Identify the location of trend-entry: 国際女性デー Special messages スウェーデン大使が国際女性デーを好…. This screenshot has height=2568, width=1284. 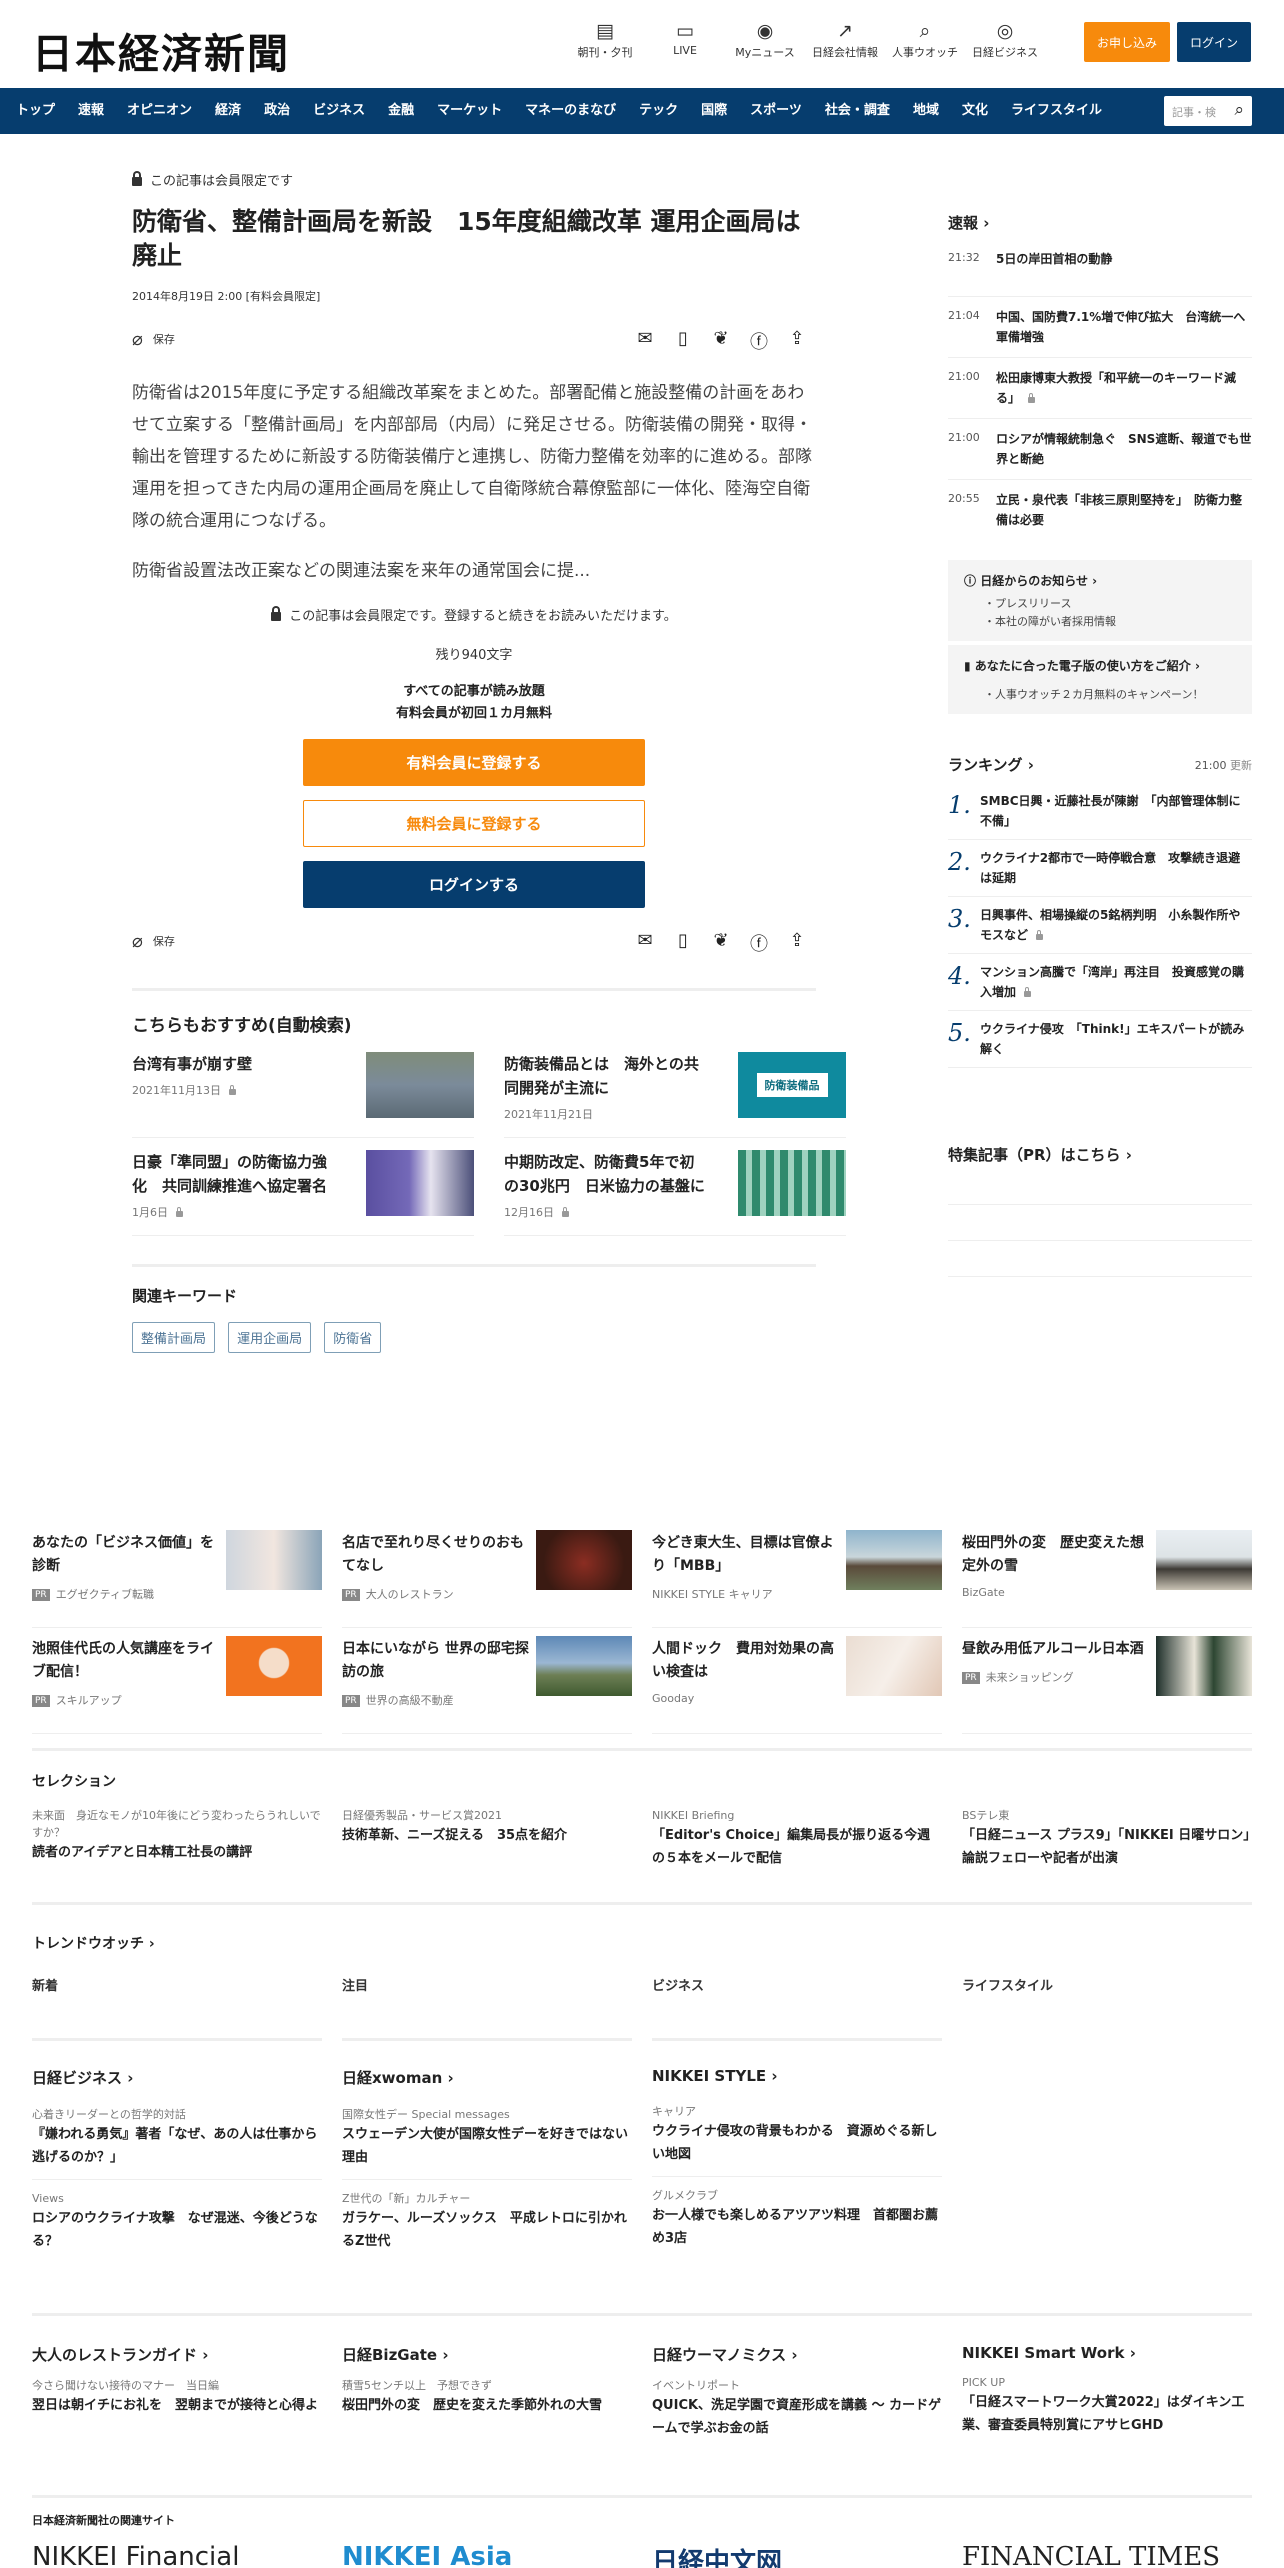
(487, 2143).